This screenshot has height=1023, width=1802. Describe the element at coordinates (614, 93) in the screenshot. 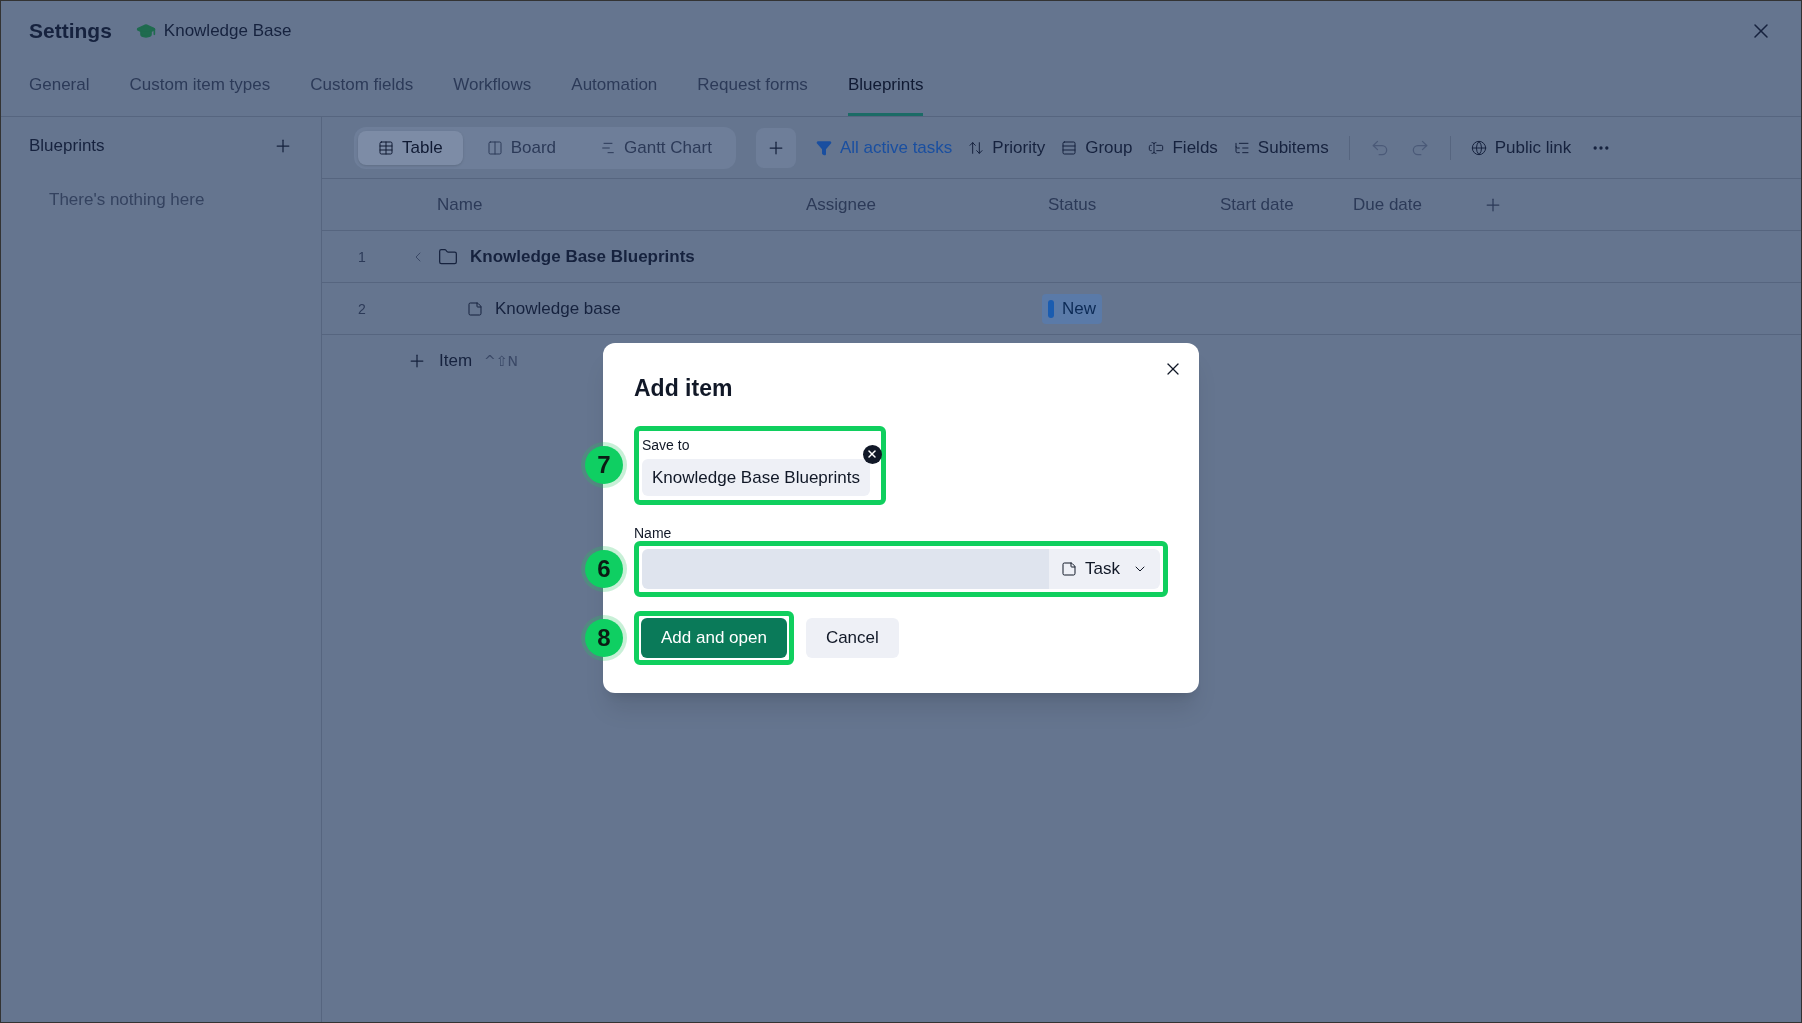

I see `settings-tab: Automation` at that location.